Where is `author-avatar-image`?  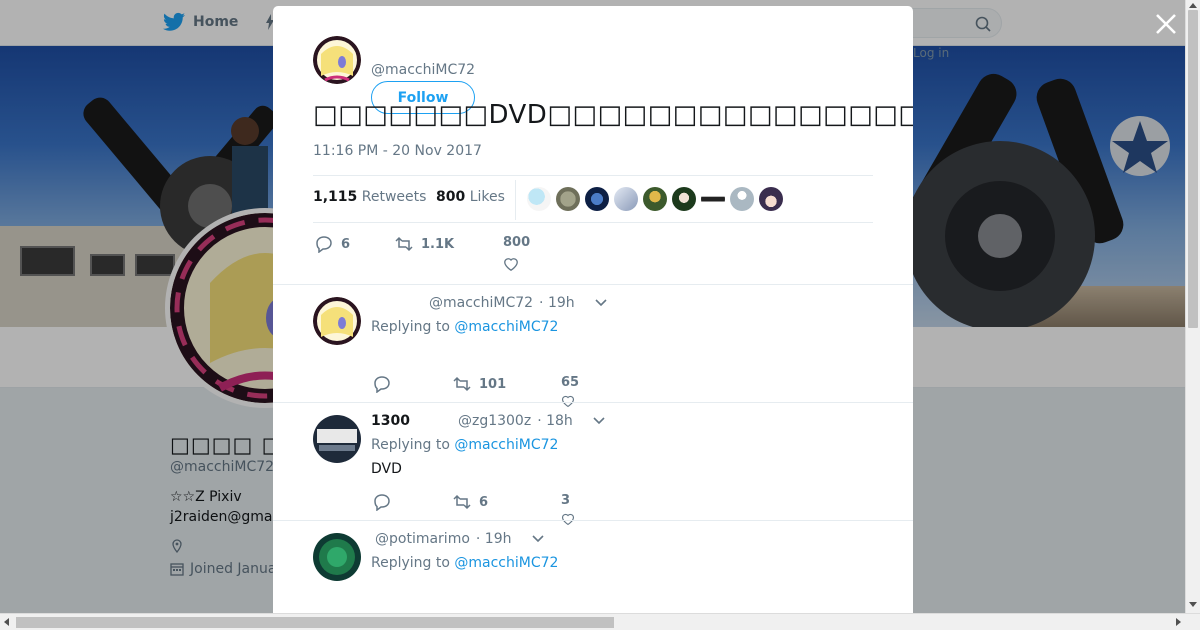
author-avatar-image is located at coordinates (337, 60).